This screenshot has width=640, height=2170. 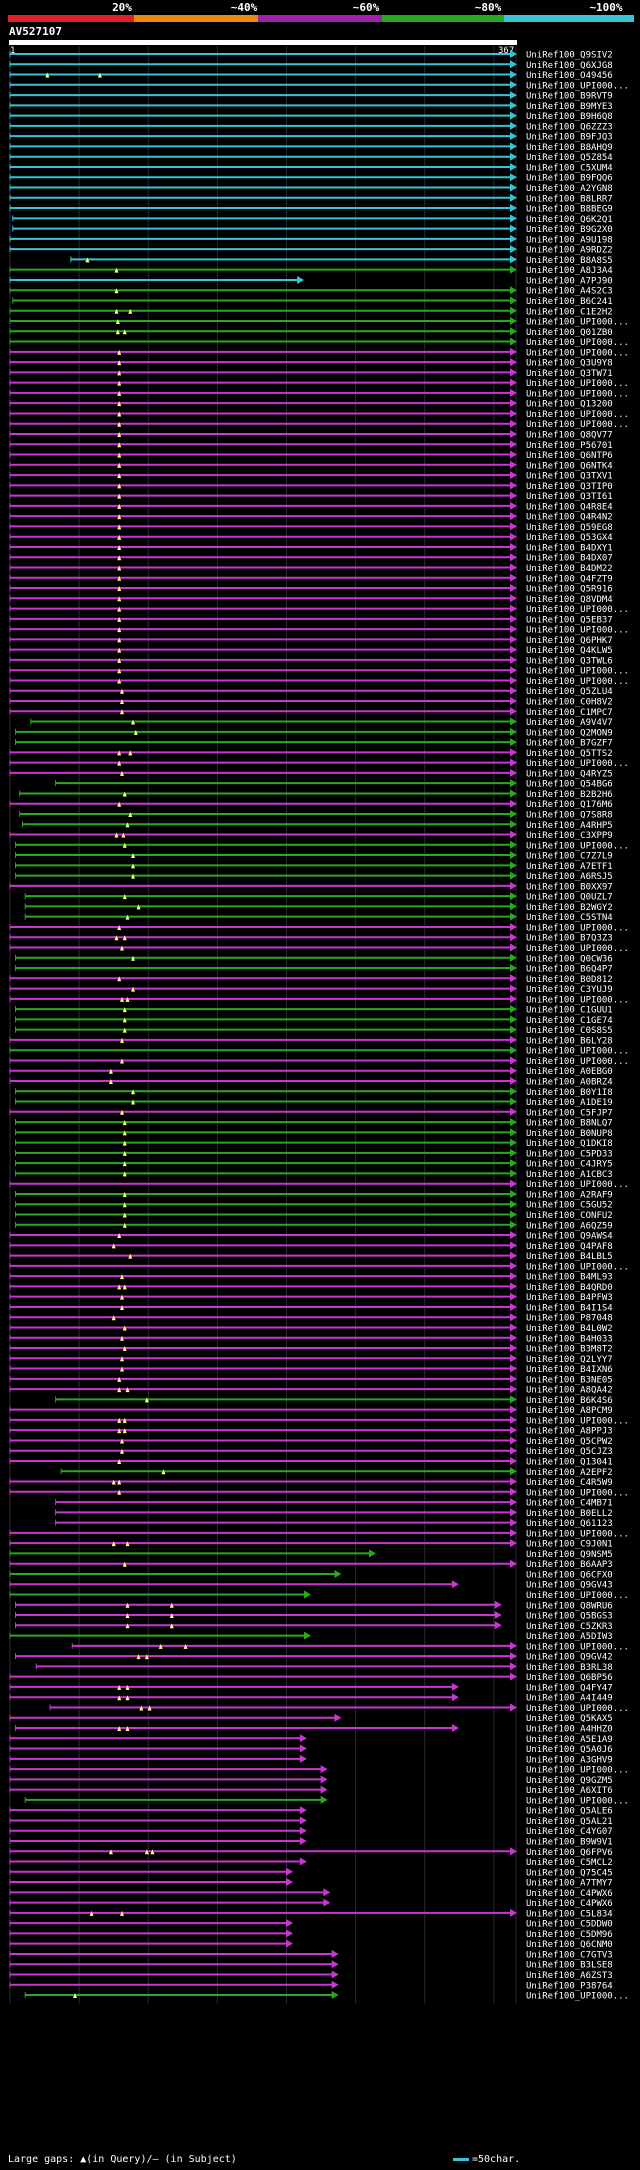 I want to click on hit-label: UniRef100_A4HHZ0, so click(x=569, y=1730).